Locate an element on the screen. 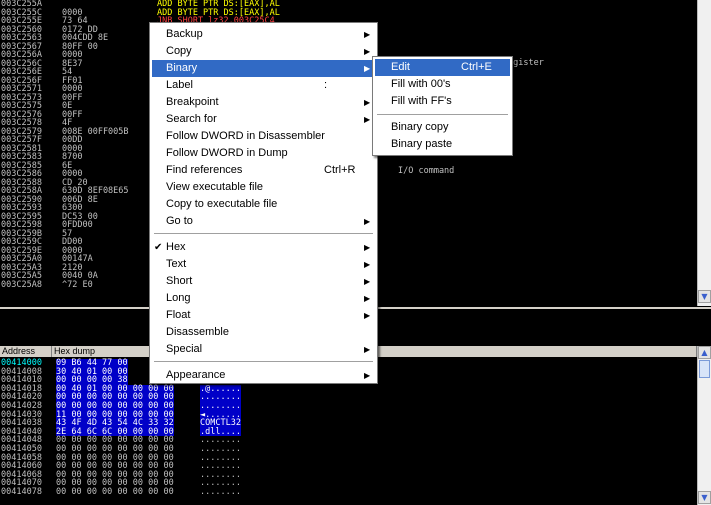  dump-scroll-thumb is located at coordinates (704, 369).